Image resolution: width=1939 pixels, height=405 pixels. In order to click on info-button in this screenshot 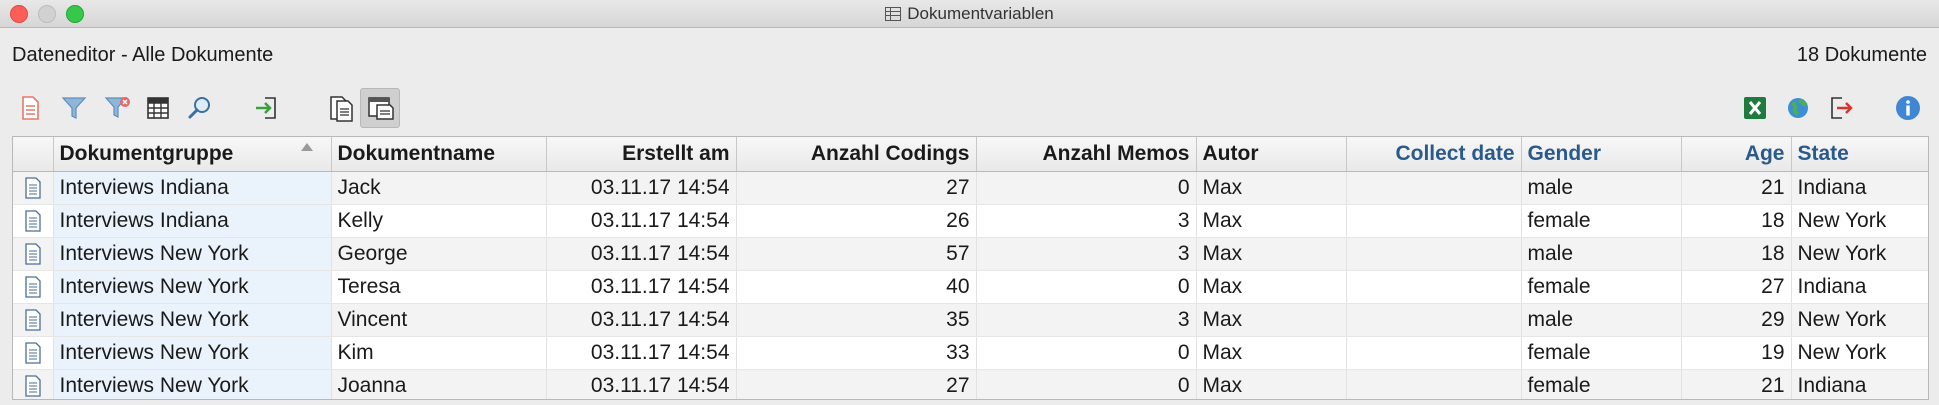, I will do `click(1908, 108)`.